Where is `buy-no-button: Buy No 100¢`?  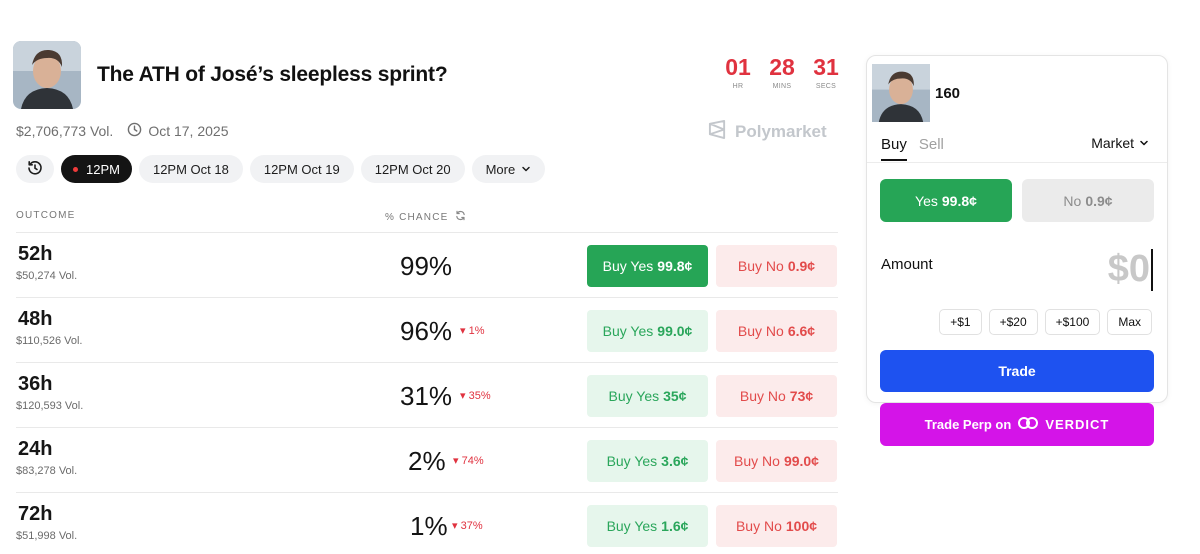
buy-no-button: Buy No 100¢ is located at coordinates (776, 526).